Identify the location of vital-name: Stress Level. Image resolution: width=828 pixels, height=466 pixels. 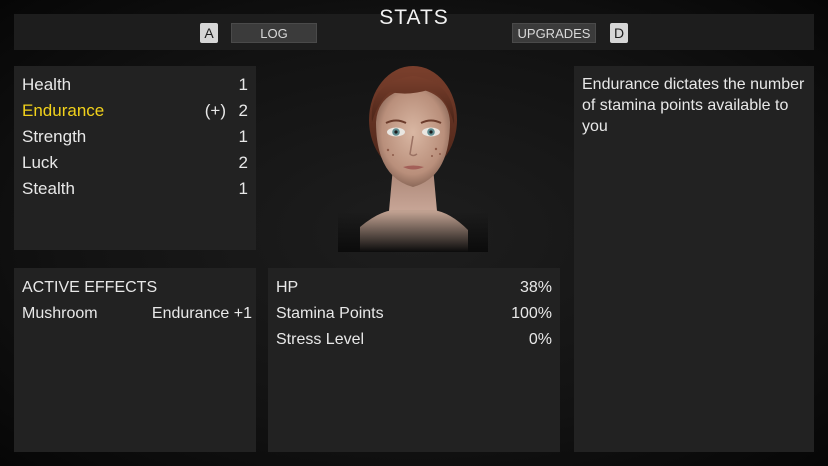
(320, 339).